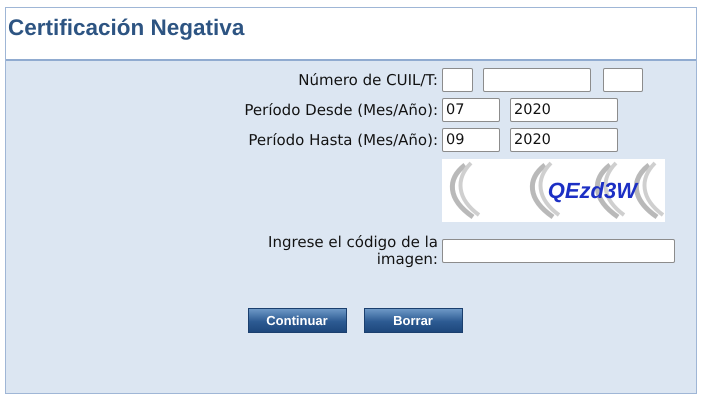 This screenshot has width=704, height=401. I want to click on page-title: Certificación Negativa, so click(126, 27).